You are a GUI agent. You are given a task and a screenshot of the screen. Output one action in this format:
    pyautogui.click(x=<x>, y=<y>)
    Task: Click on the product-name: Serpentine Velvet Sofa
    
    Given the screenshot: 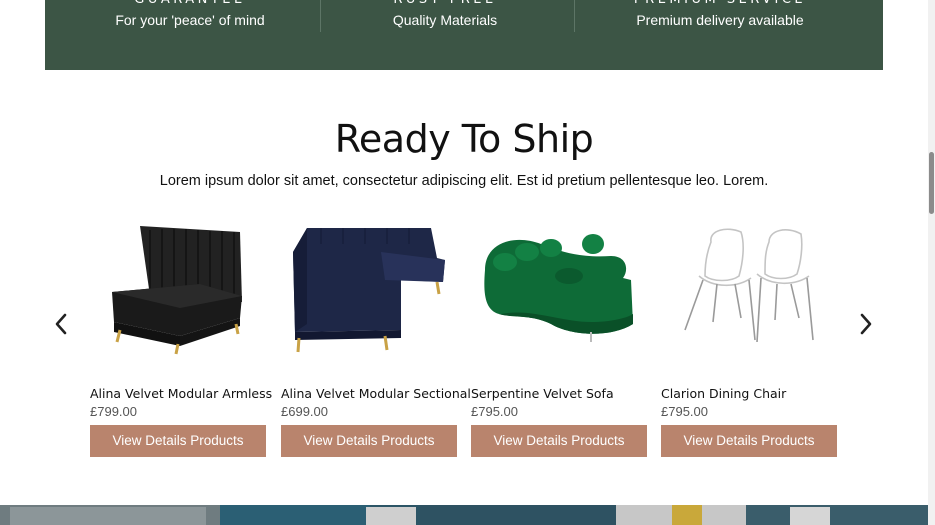 What is the action you would take?
    pyautogui.click(x=542, y=393)
    